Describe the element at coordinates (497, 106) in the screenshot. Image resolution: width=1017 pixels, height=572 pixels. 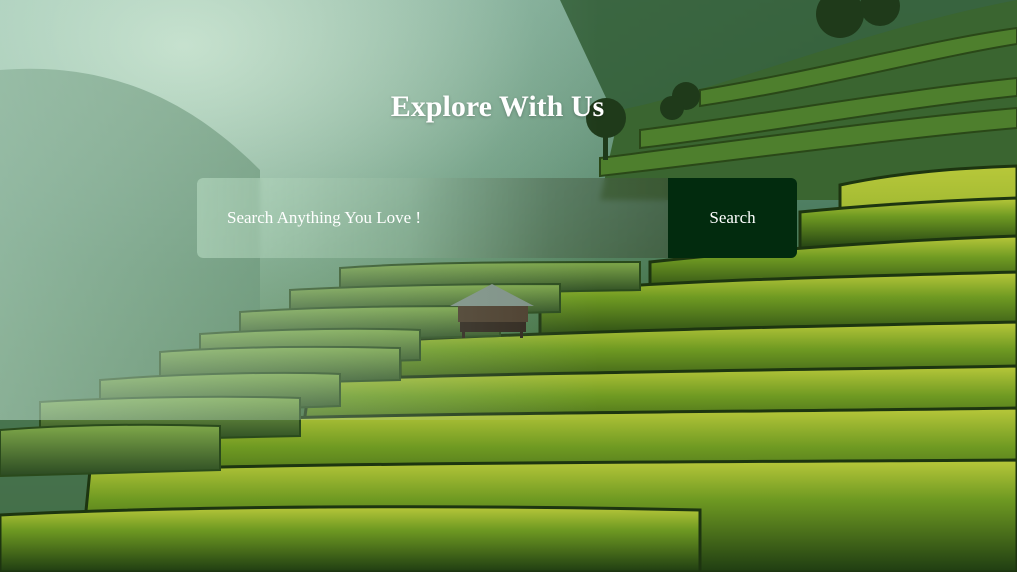
I see `page-title: Explore With Us` at that location.